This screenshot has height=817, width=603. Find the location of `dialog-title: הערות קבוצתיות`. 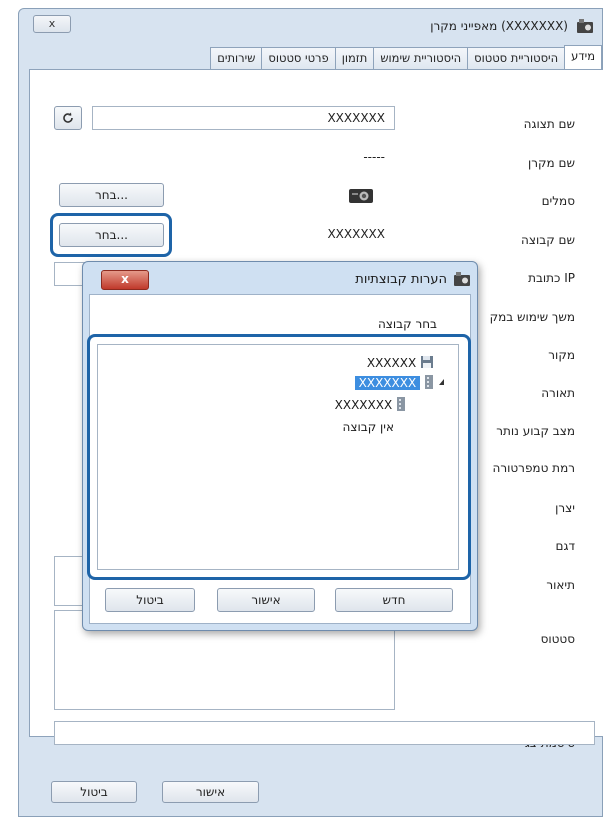

dialog-title: הערות קבוצתיות is located at coordinates (401, 279).